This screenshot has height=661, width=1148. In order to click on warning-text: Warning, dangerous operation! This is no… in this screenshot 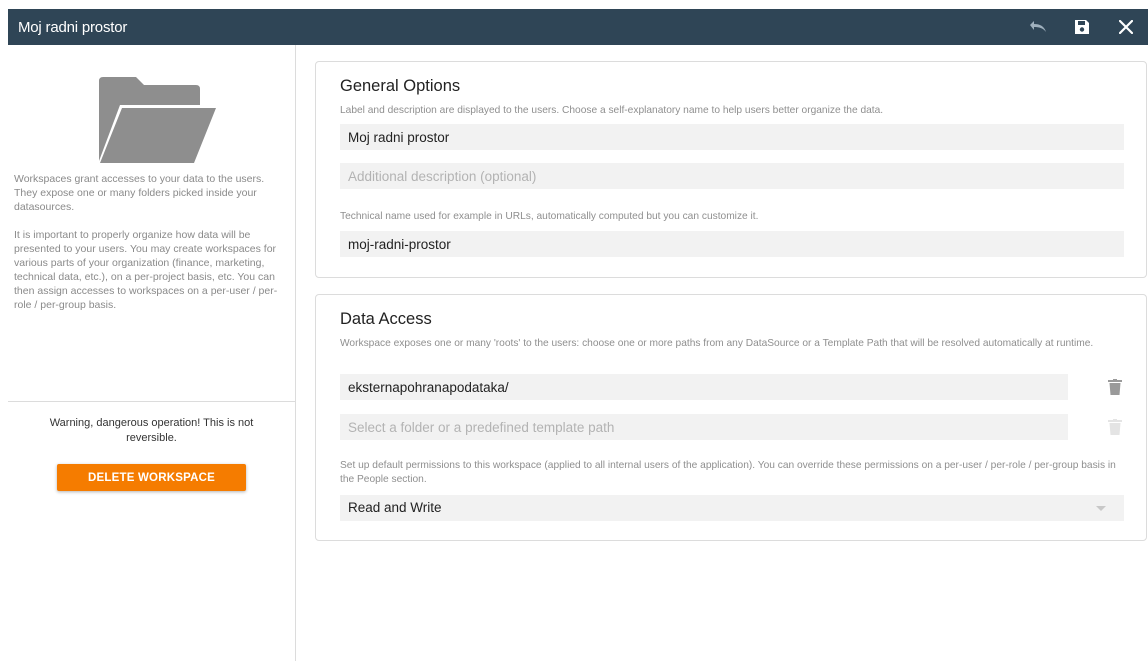, I will do `click(151, 430)`.